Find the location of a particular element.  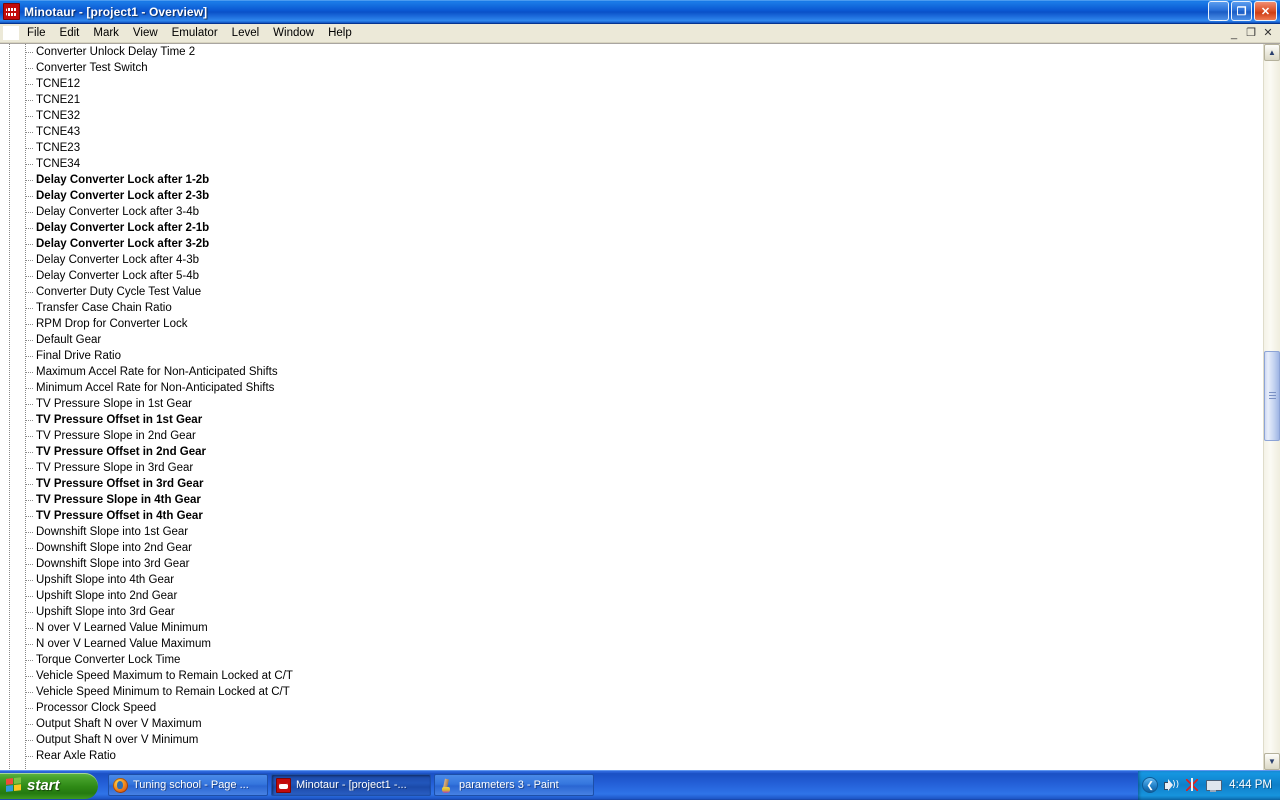

tree-item: Output Shaft N over V Minimum is located at coordinates (631, 740).